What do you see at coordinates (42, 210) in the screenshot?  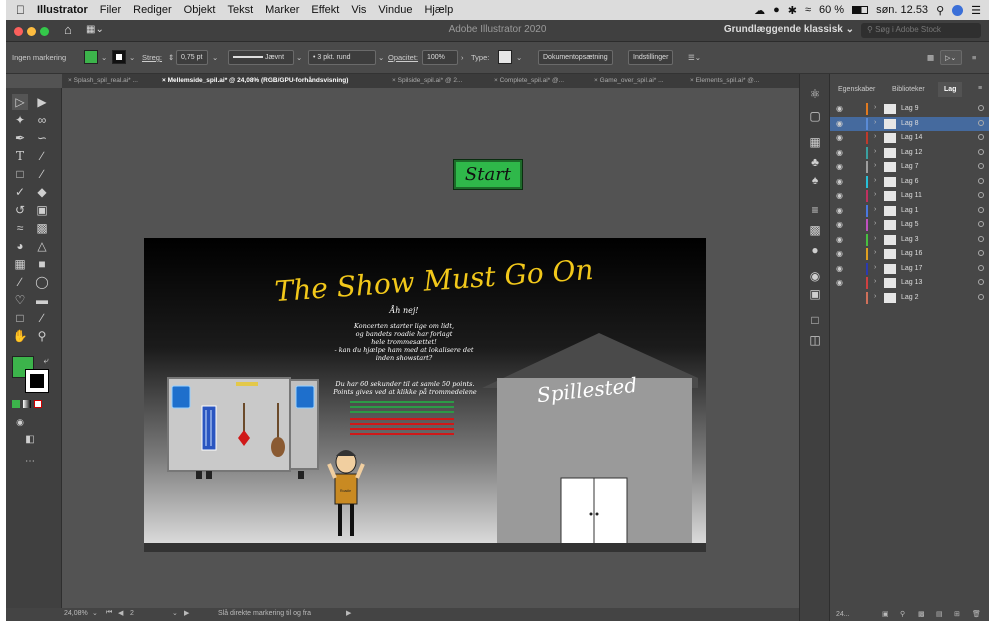 I see `scale-tool-icon: ▣` at bounding box center [42, 210].